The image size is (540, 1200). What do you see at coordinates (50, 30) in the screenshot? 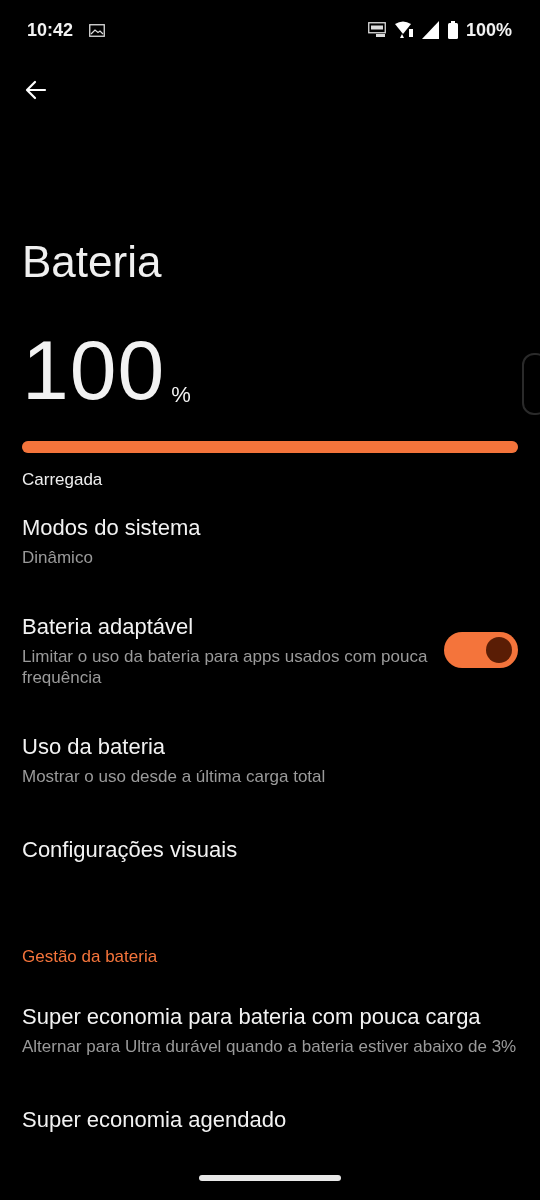
I see `status-time: 10:42` at bounding box center [50, 30].